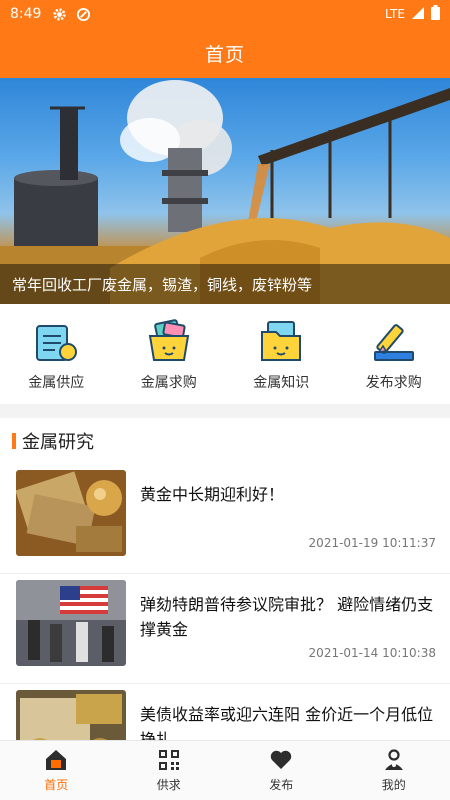  What do you see at coordinates (26, 14) in the screenshot?
I see `status-time: 8:49` at bounding box center [26, 14].